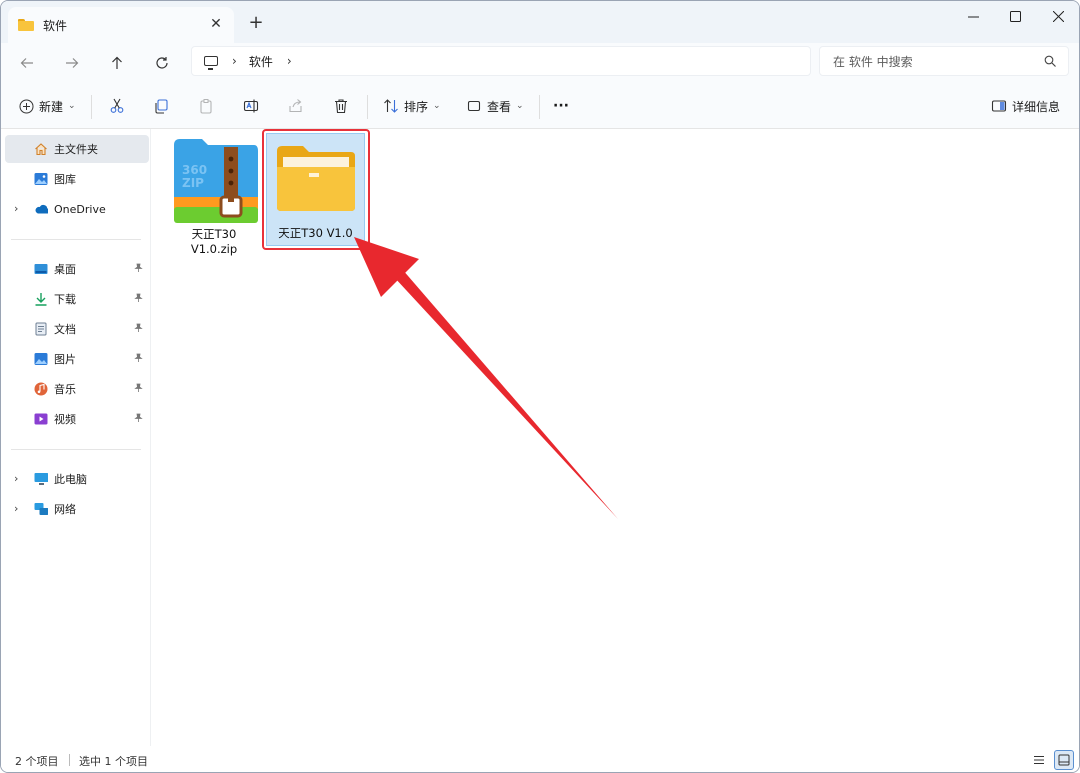 The image size is (1080, 773). What do you see at coordinates (999, 106) in the screenshot?
I see `details-pane-icon` at bounding box center [999, 106].